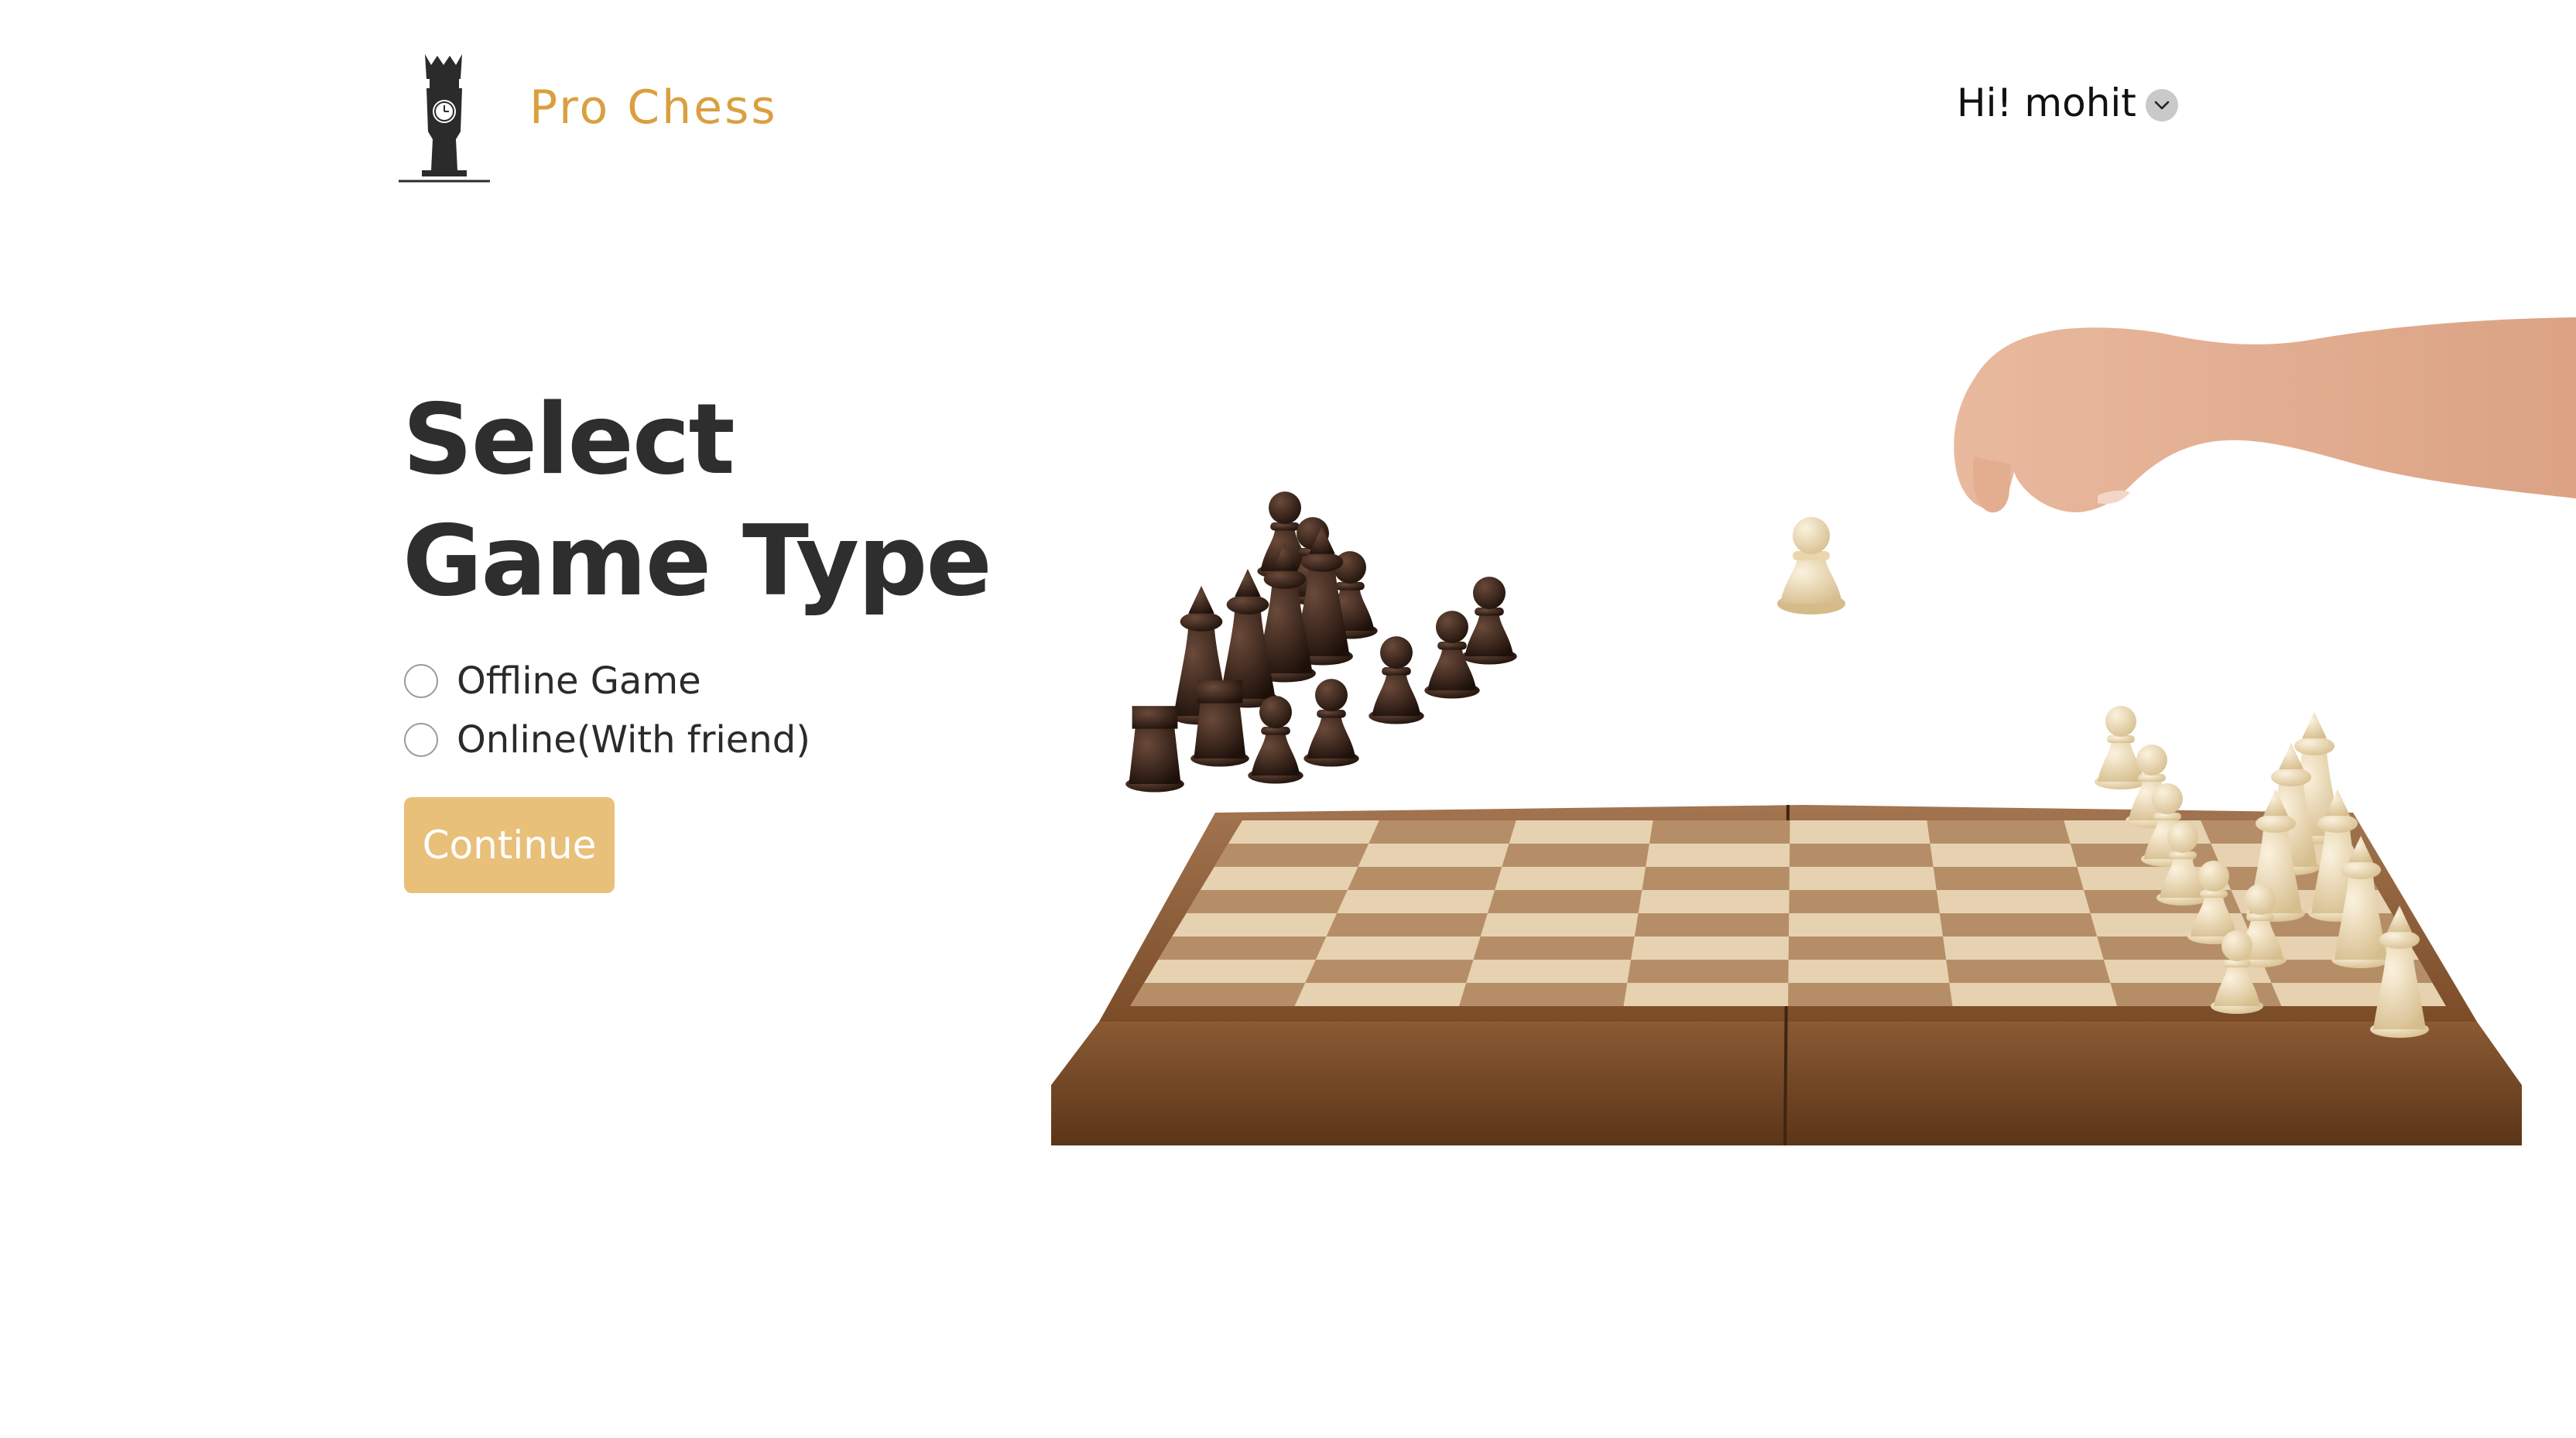  Describe the element at coordinates (633, 740) in the screenshot. I see `option-label: Online(With friend)` at that location.